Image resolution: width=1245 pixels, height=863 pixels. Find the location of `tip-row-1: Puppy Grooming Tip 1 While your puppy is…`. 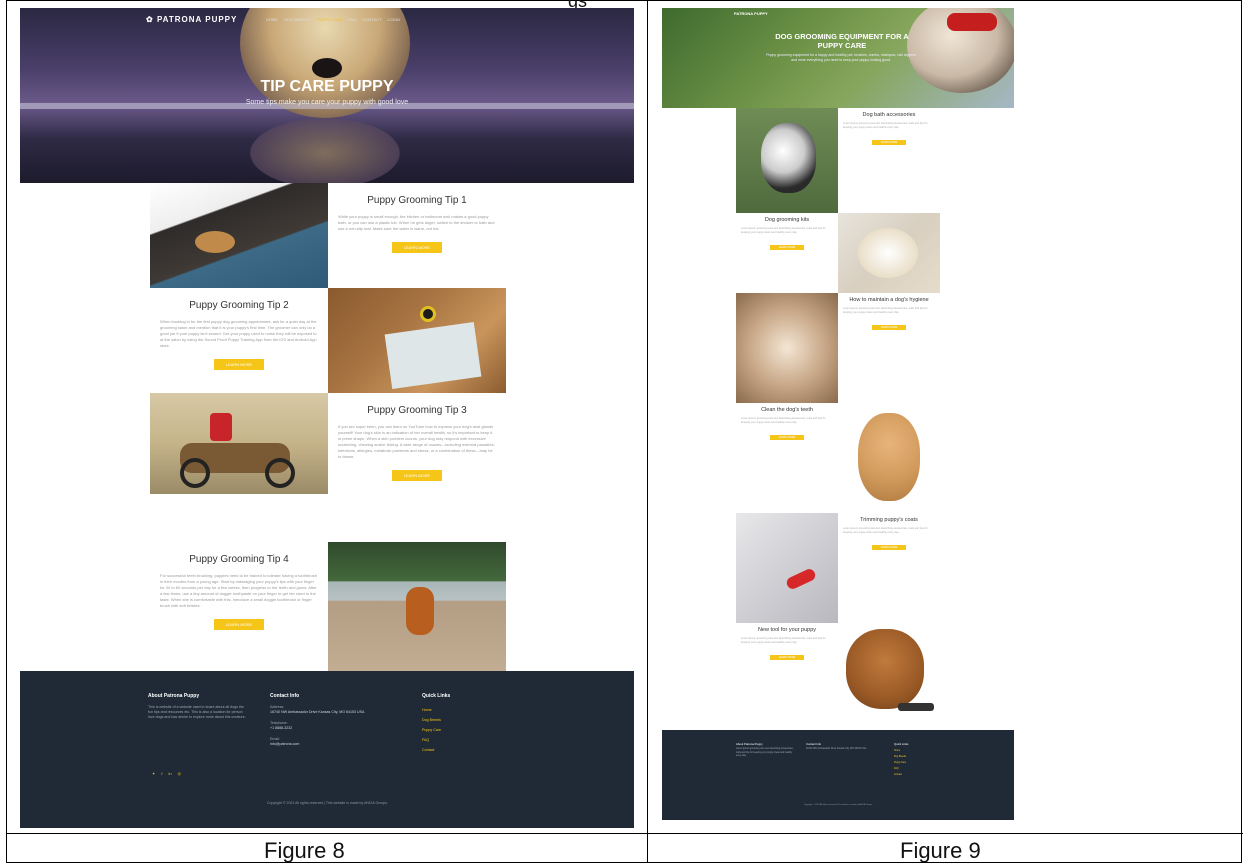

tip-row-1: Puppy Grooming Tip 1 While your puppy is… is located at coordinates (328, 235).